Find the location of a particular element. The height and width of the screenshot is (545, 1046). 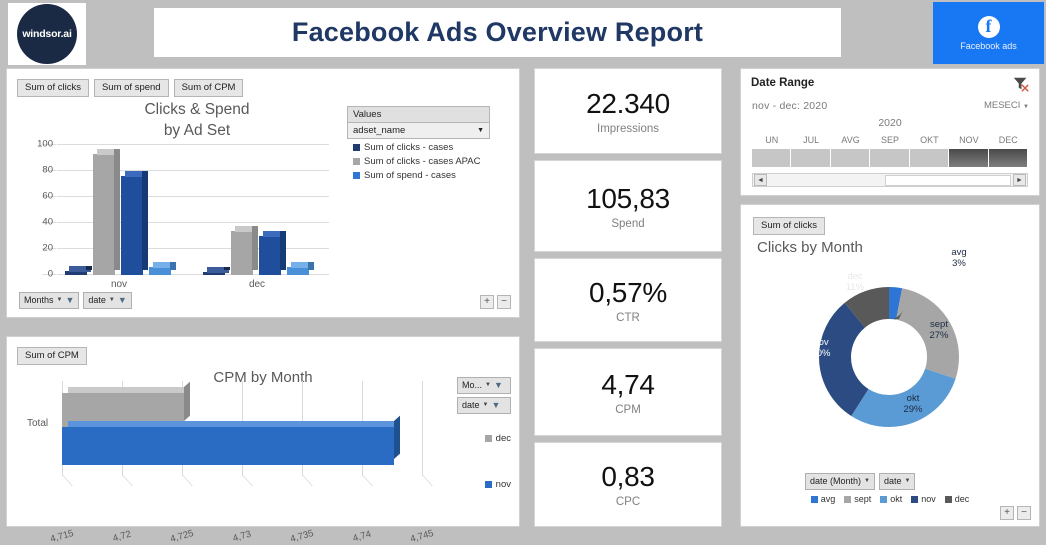

slicer-date-cpm: date ▼ ▼ is located at coordinates (484, 405).